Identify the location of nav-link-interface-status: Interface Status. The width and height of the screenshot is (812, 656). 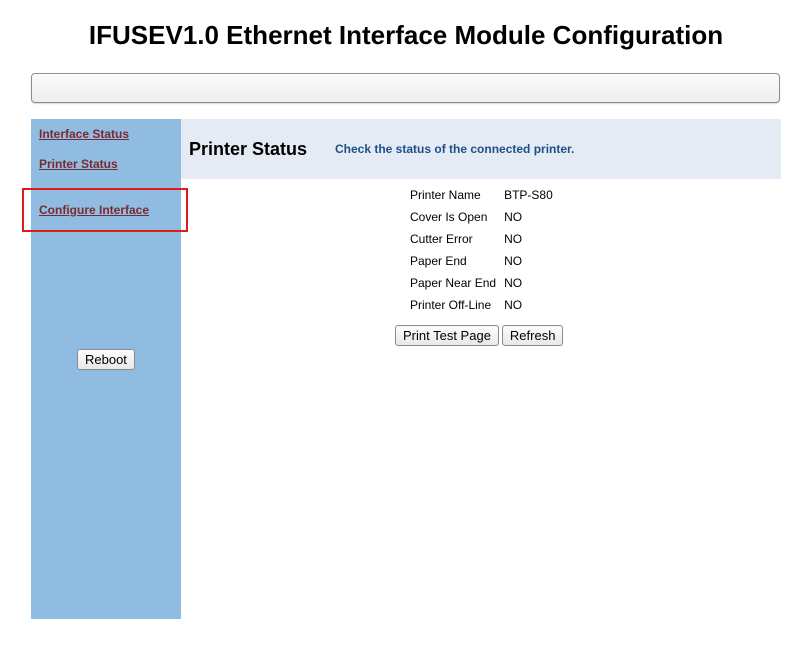
(84, 134).